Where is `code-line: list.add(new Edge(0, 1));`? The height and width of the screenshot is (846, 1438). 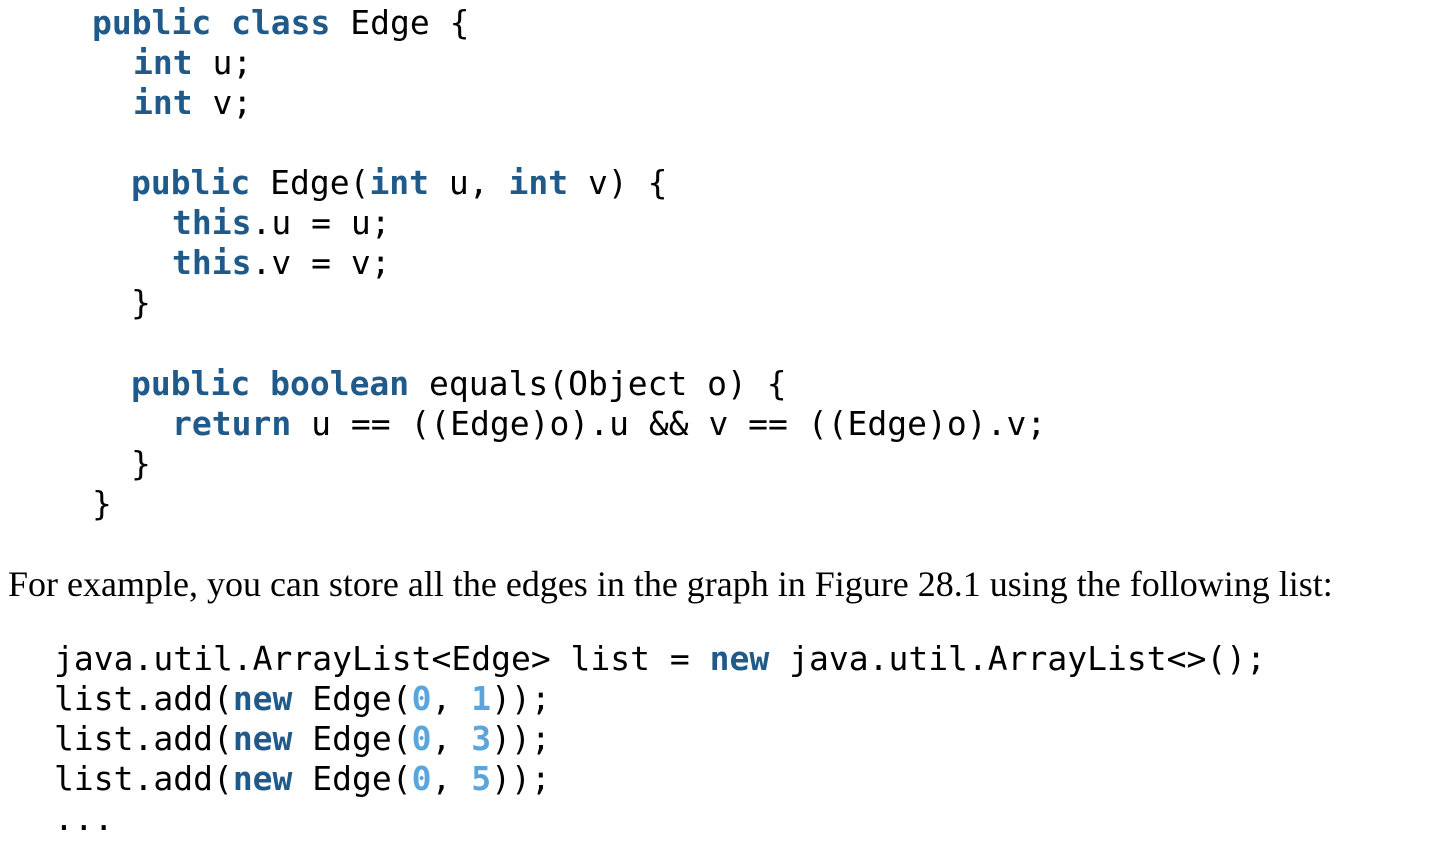 code-line: list.add(new Edge(0, 1)); is located at coordinates (302, 699).